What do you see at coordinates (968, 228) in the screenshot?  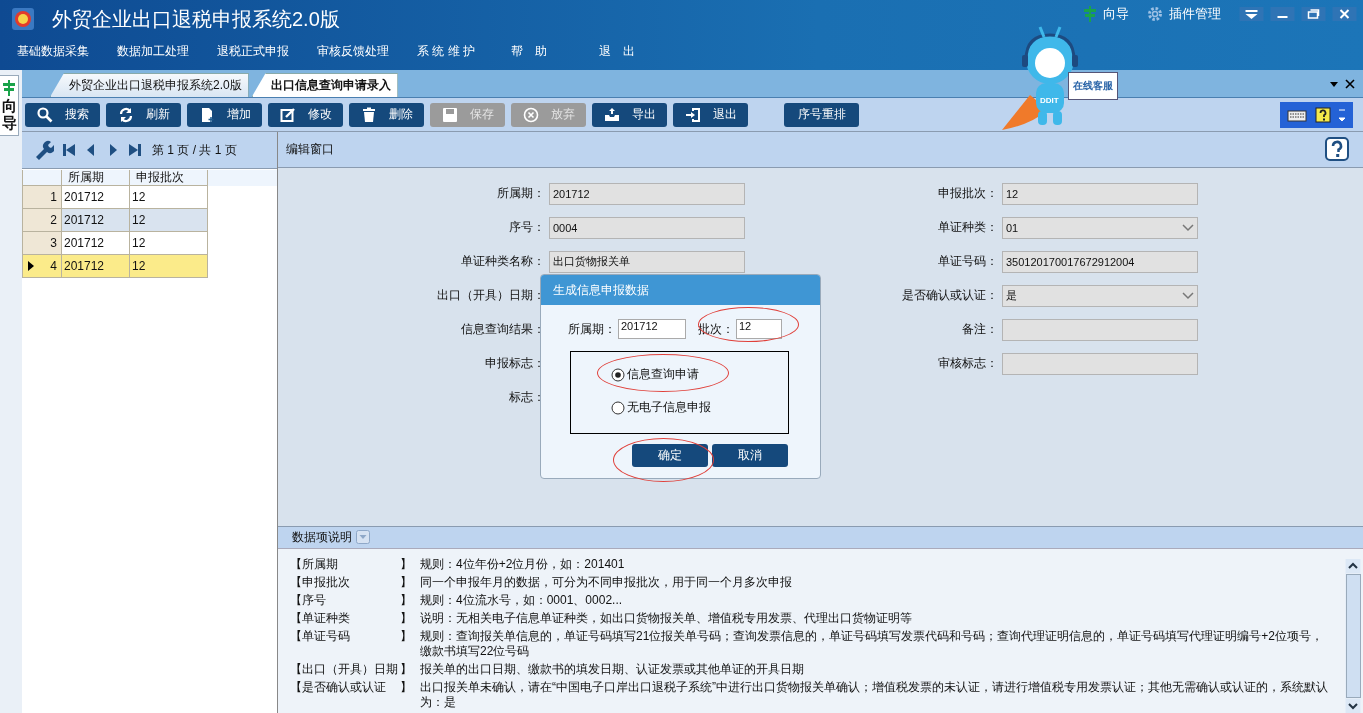 I see `field-label: 单证种类：` at bounding box center [968, 228].